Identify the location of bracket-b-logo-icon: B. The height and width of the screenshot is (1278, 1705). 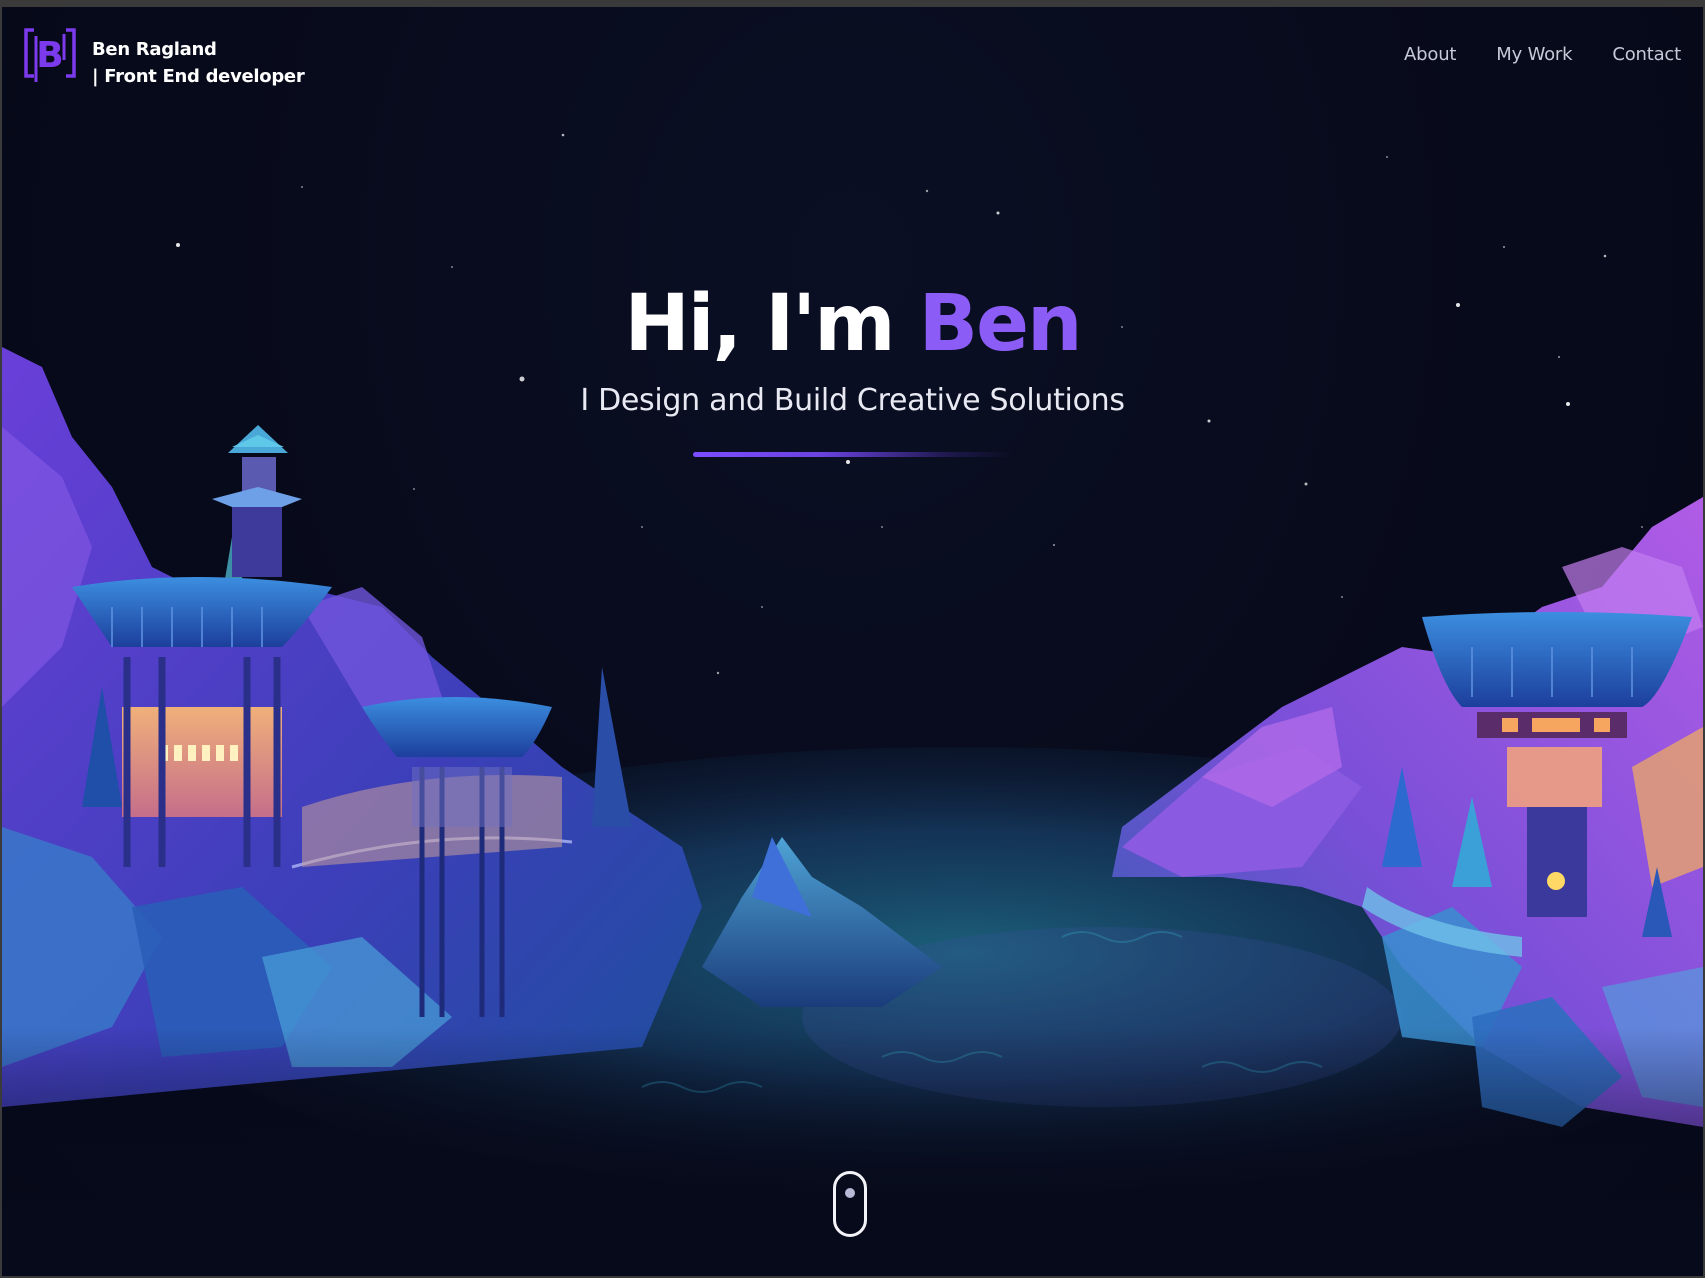
(50, 54).